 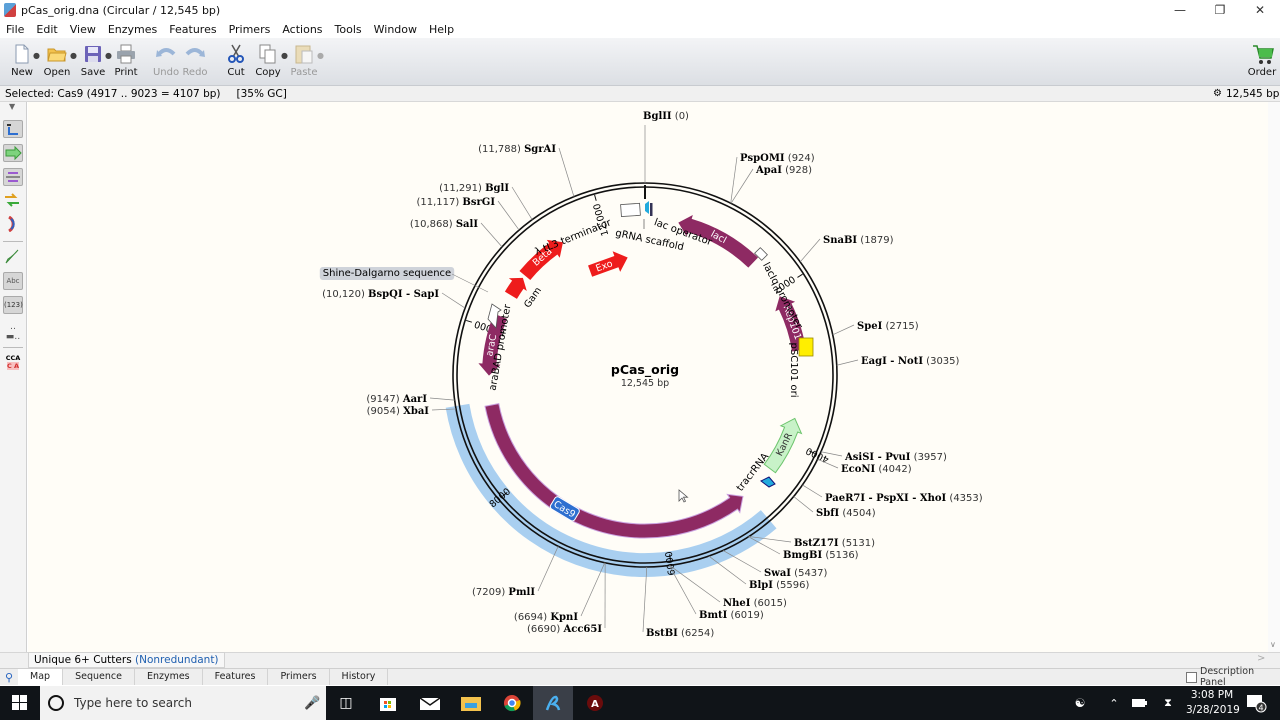 I want to click on selection-info: Selected: Cas9 (4917 .. 9023 = 4107 bp), so click(x=113, y=93).